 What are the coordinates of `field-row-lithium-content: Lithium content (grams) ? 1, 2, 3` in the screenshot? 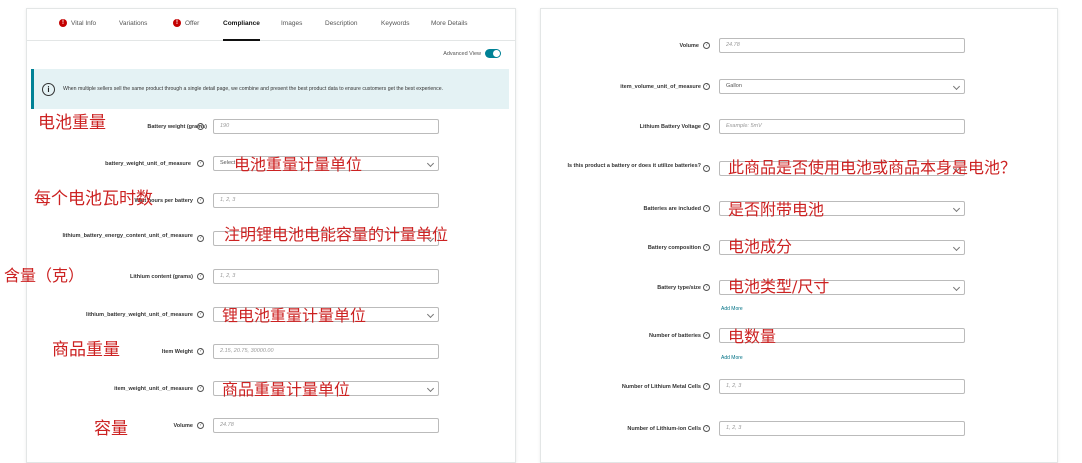 It's located at (271, 279).